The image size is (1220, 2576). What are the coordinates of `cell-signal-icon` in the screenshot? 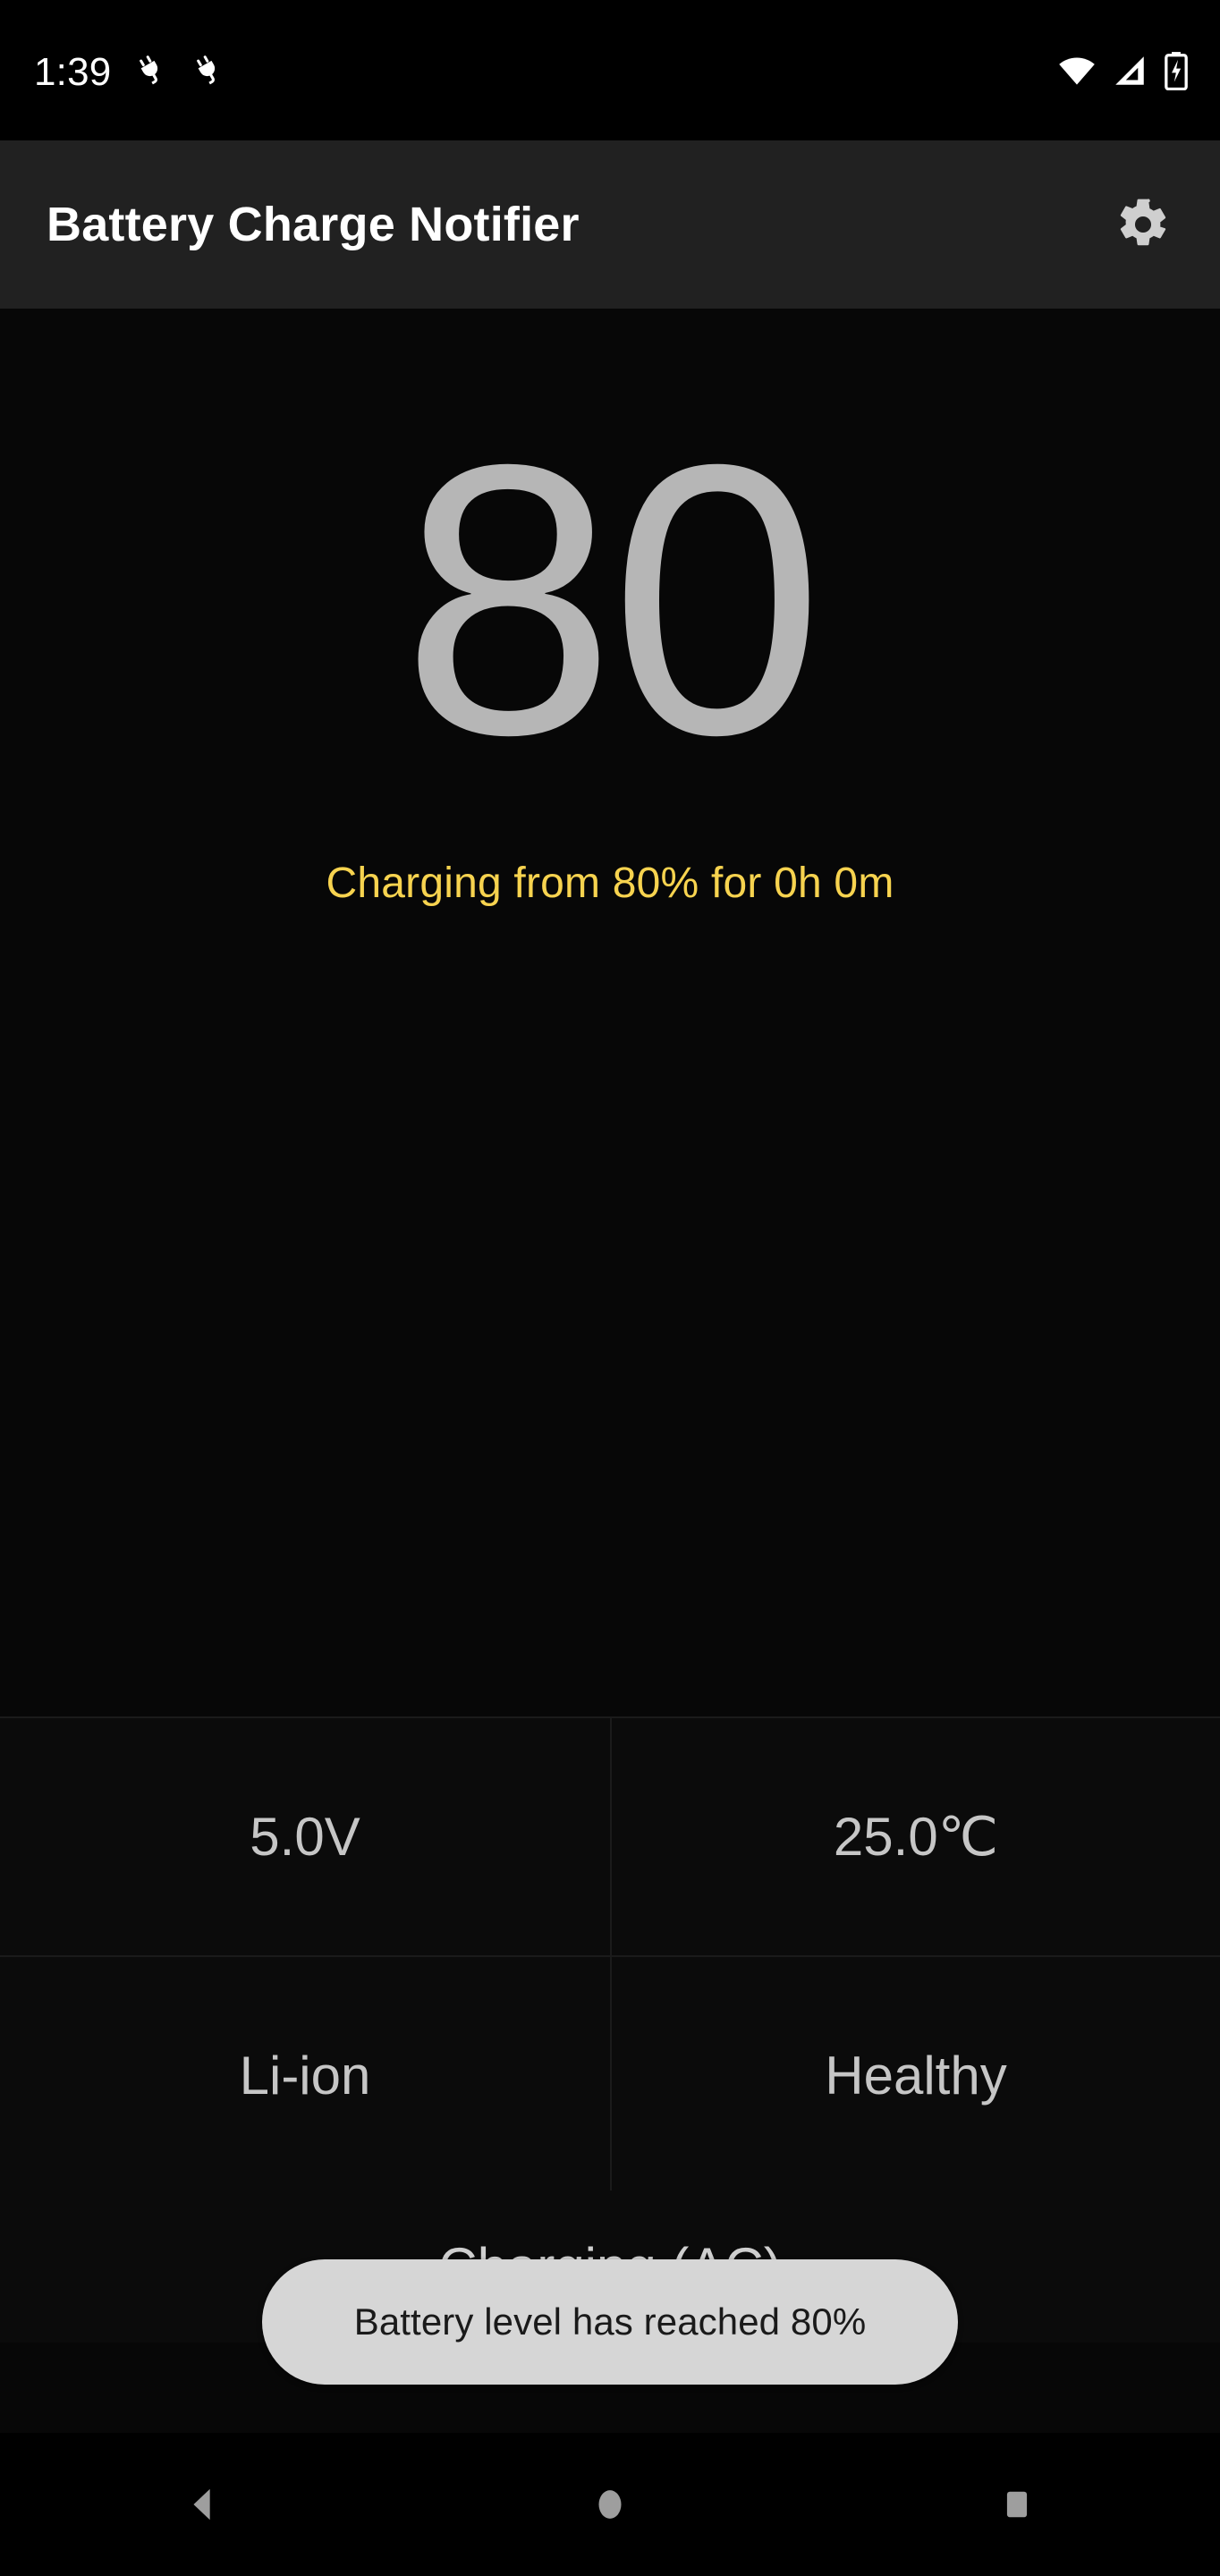 It's located at (1129, 70).